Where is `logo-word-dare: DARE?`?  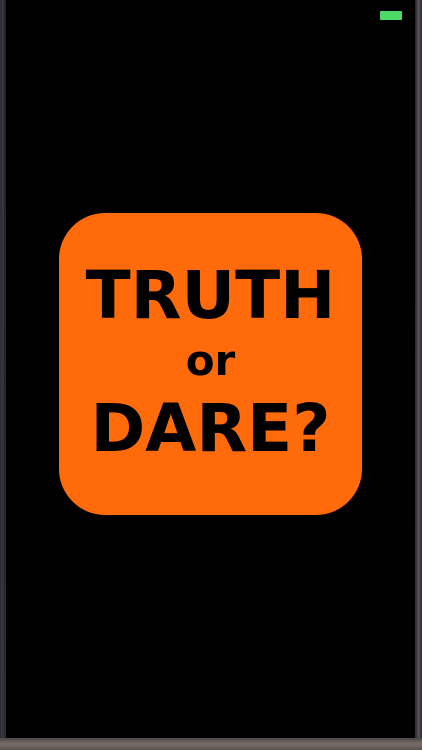
logo-word-dare: DARE? is located at coordinates (210, 428).